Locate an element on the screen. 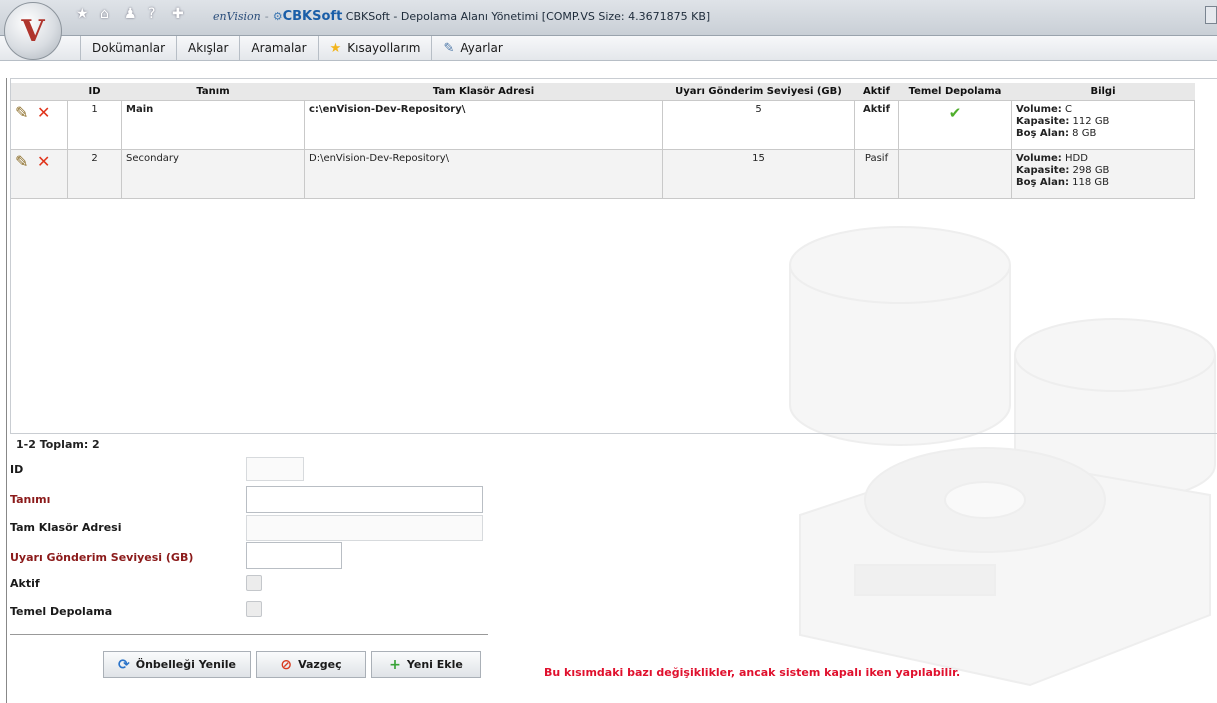  adres-label: Tam Klasör Adresi is located at coordinates (66, 527).